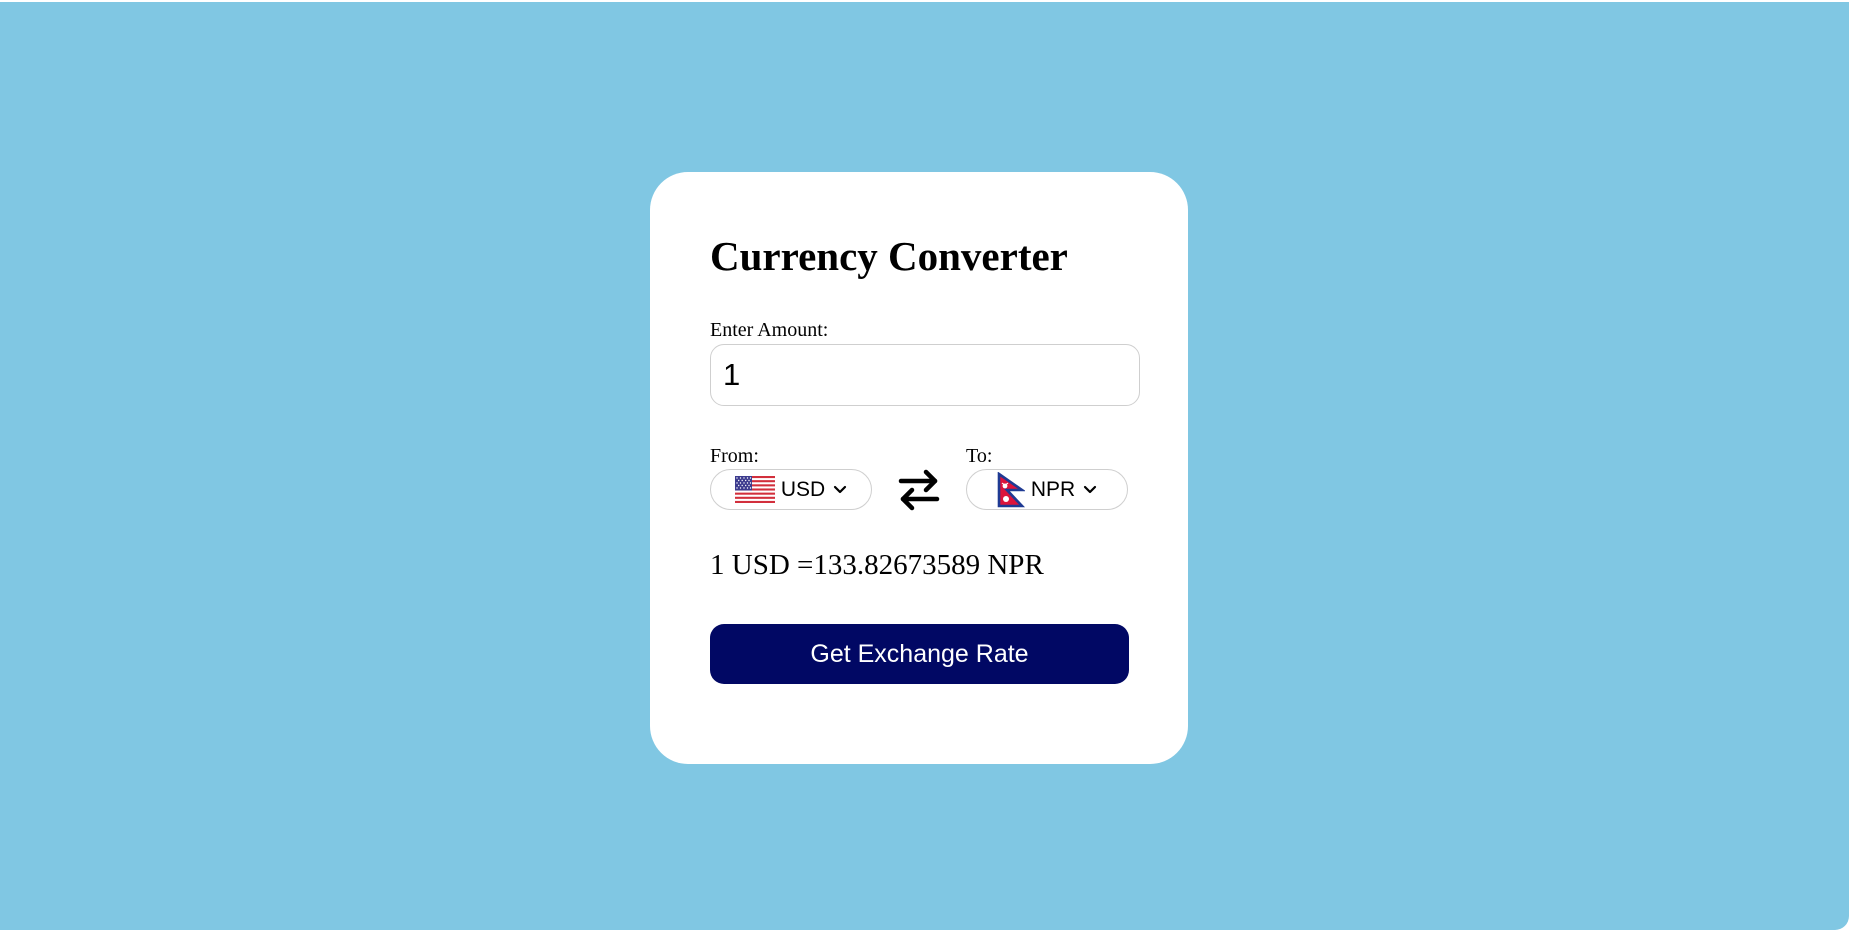 Image resolution: width=1849 pixels, height=931 pixels. Describe the element at coordinates (734, 456) in the screenshot. I see `from-label: From:` at that location.